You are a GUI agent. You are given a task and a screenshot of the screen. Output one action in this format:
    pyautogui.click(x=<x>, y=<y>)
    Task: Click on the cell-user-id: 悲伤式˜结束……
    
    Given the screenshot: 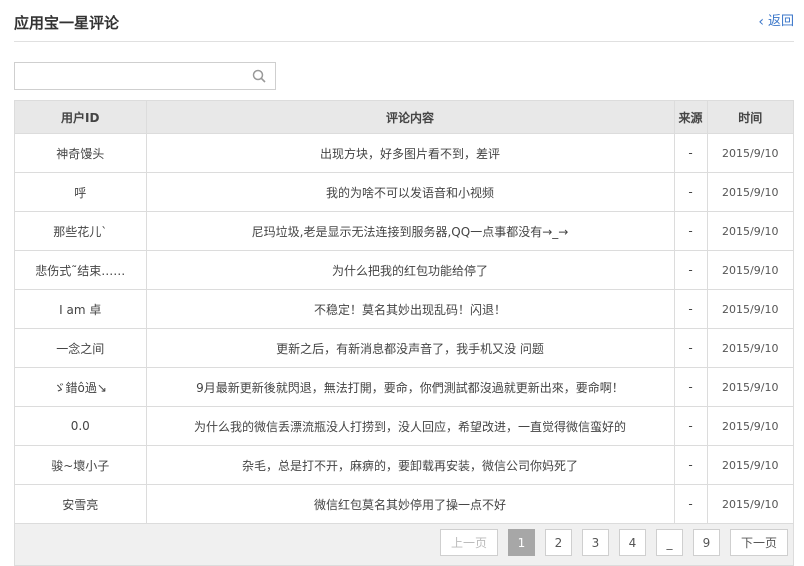 What is the action you would take?
    pyautogui.click(x=80, y=270)
    